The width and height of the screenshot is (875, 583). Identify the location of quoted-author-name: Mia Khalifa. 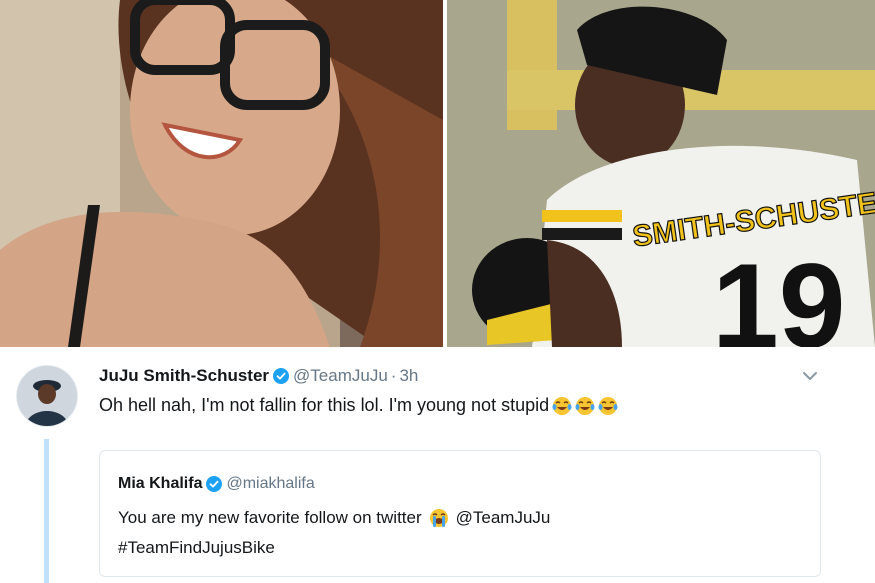
(160, 484).